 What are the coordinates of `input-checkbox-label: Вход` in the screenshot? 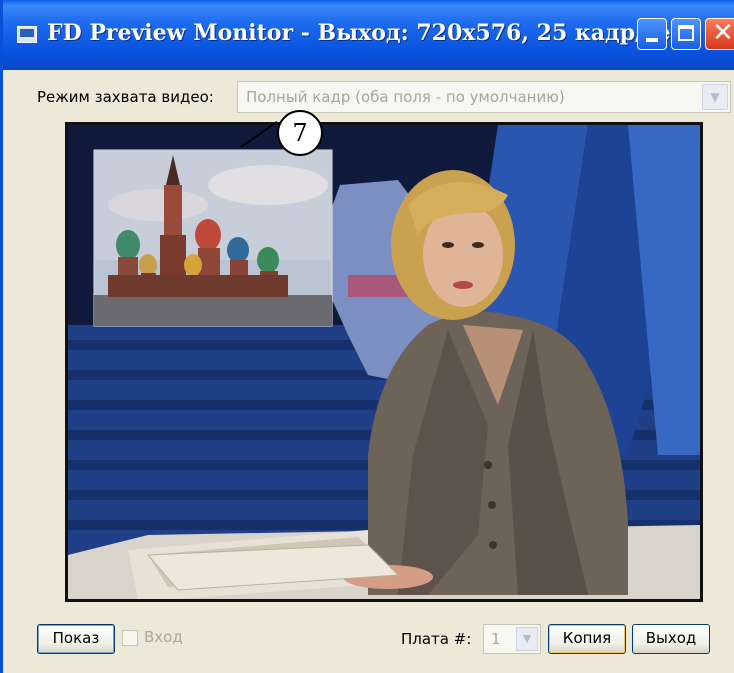 It's located at (163, 637).